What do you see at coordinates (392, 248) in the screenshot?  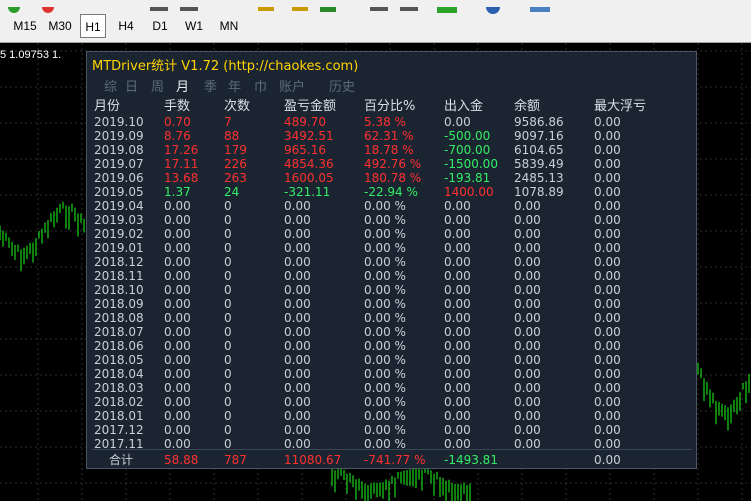 I see `table-row: 2019.01 0.00 0 0.00 0.00 % 0.00 0.00 0.00` at bounding box center [392, 248].